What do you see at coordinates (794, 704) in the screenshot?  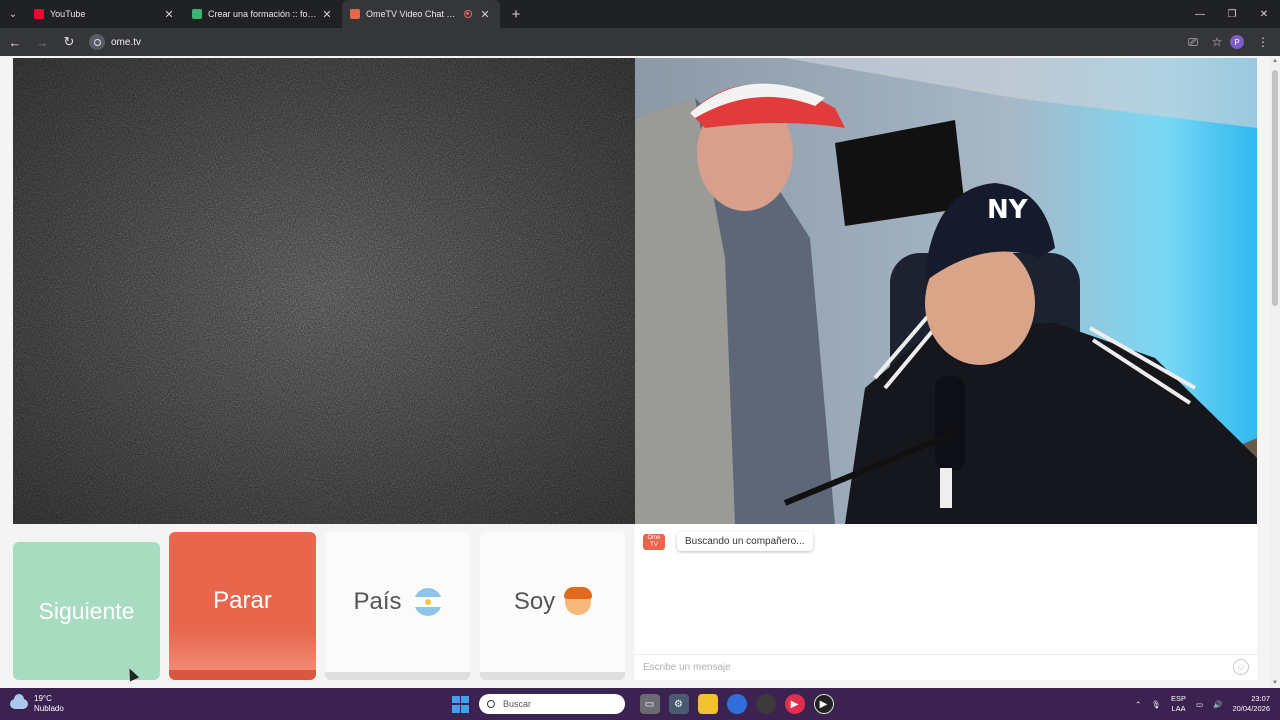 I see `media-player-icon: ▶` at bounding box center [794, 704].